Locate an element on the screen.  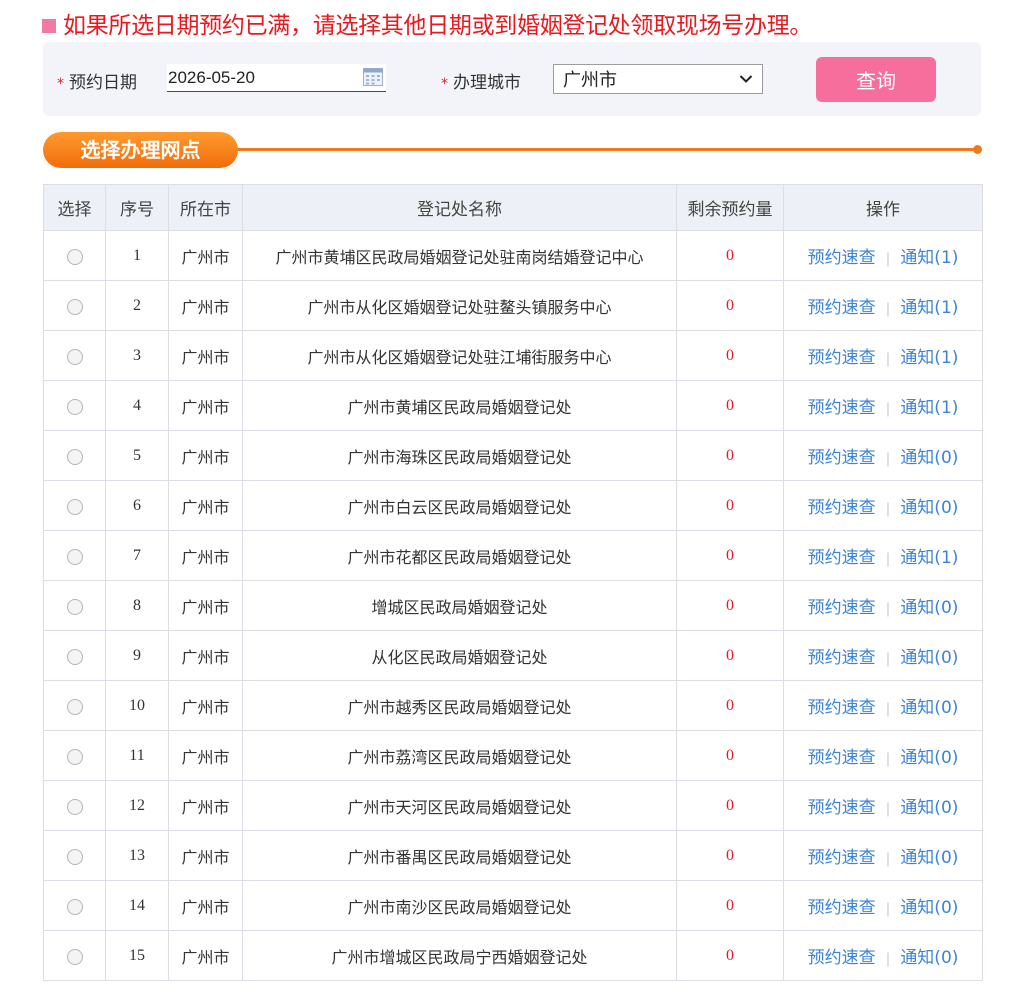
header-number: 序号 is located at coordinates (137, 207).